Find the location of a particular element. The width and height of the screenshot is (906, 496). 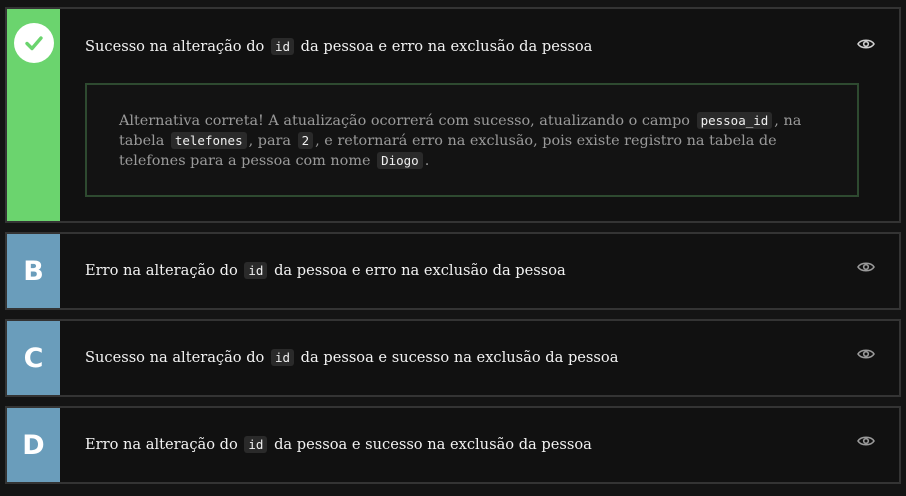

feedback-code: 2 is located at coordinates (305, 140).